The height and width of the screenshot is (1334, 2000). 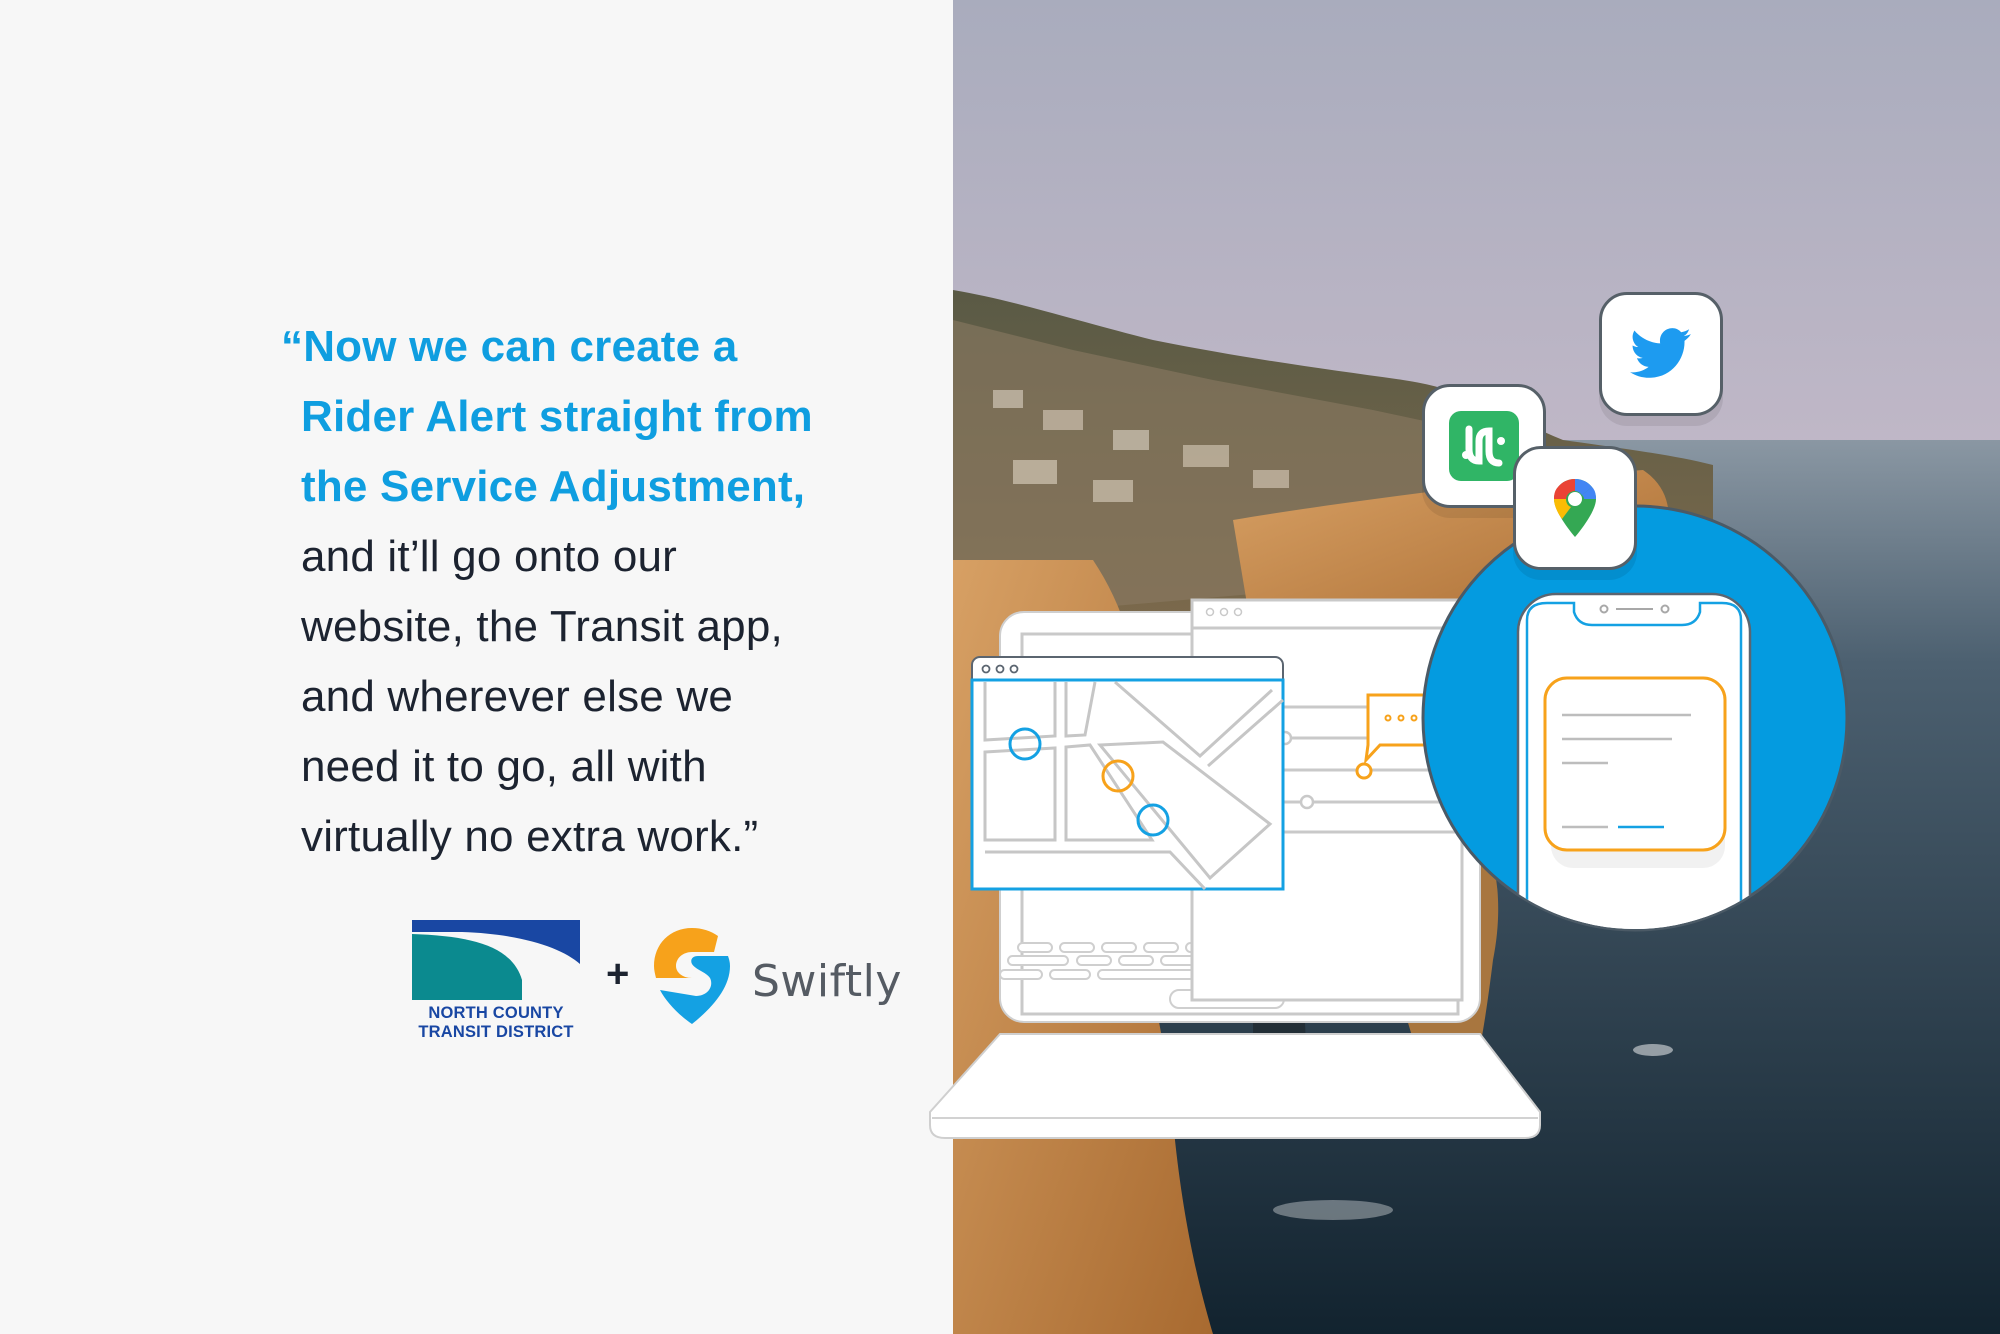 I want to click on quote-body-line: and it’ll go onto our, so click(x=489, y=556).